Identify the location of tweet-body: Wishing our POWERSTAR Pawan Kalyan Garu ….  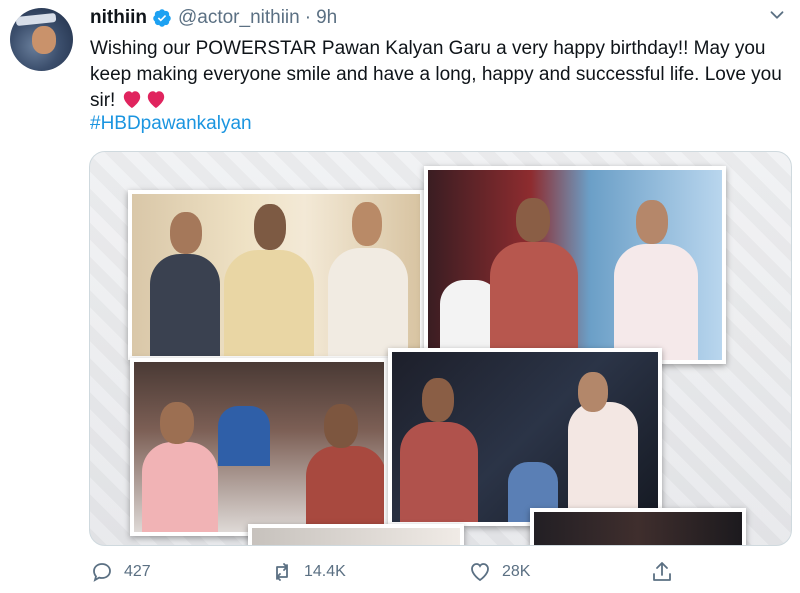
(436, 74).